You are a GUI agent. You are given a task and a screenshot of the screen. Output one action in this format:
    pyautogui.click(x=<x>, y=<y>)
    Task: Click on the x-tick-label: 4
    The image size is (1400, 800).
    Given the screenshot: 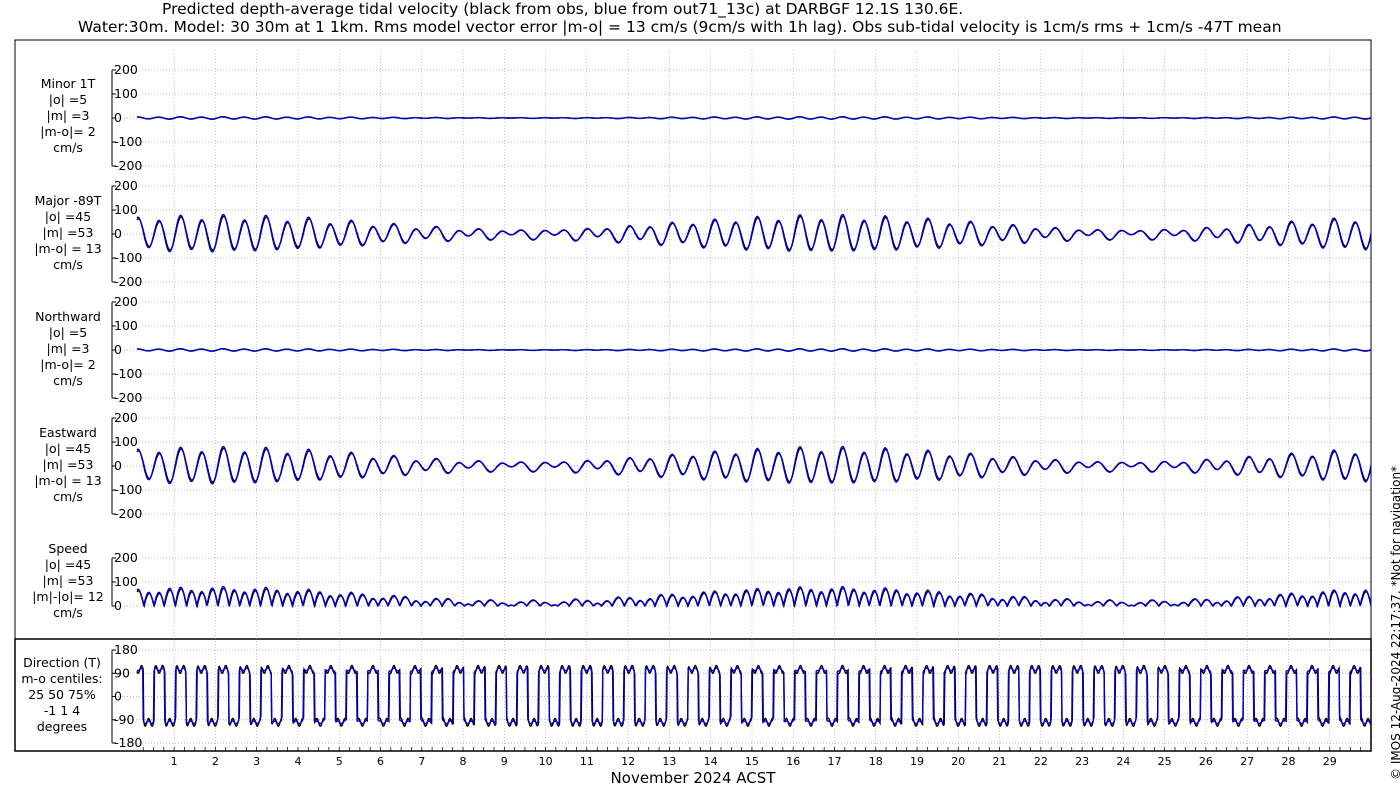 What is the action you would take?
    pyautogui.click(x=297, y=761)
    